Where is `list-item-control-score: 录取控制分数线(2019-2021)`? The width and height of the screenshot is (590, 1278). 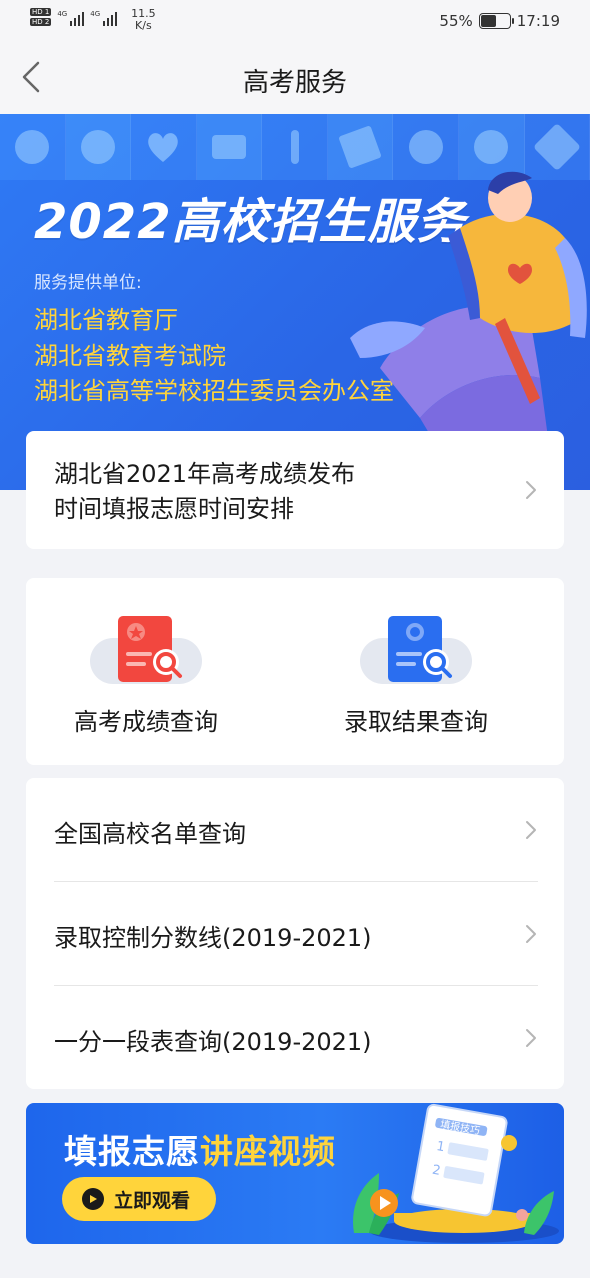 list-item-control-score: 录取控制分数线(2019-2021) is located at coordinates (295, 934).